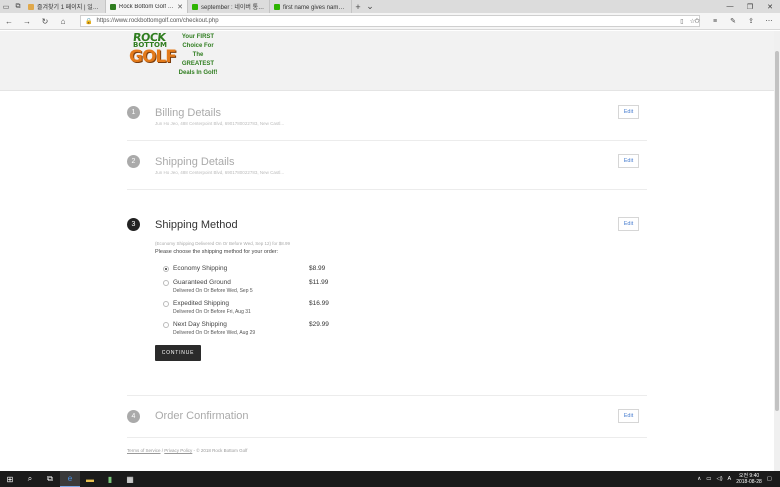  Describe the element at coordinates (220, 450) in the screenshot. I see `copyright-text: - © 2018 Rock Bottom Golf` at that location.